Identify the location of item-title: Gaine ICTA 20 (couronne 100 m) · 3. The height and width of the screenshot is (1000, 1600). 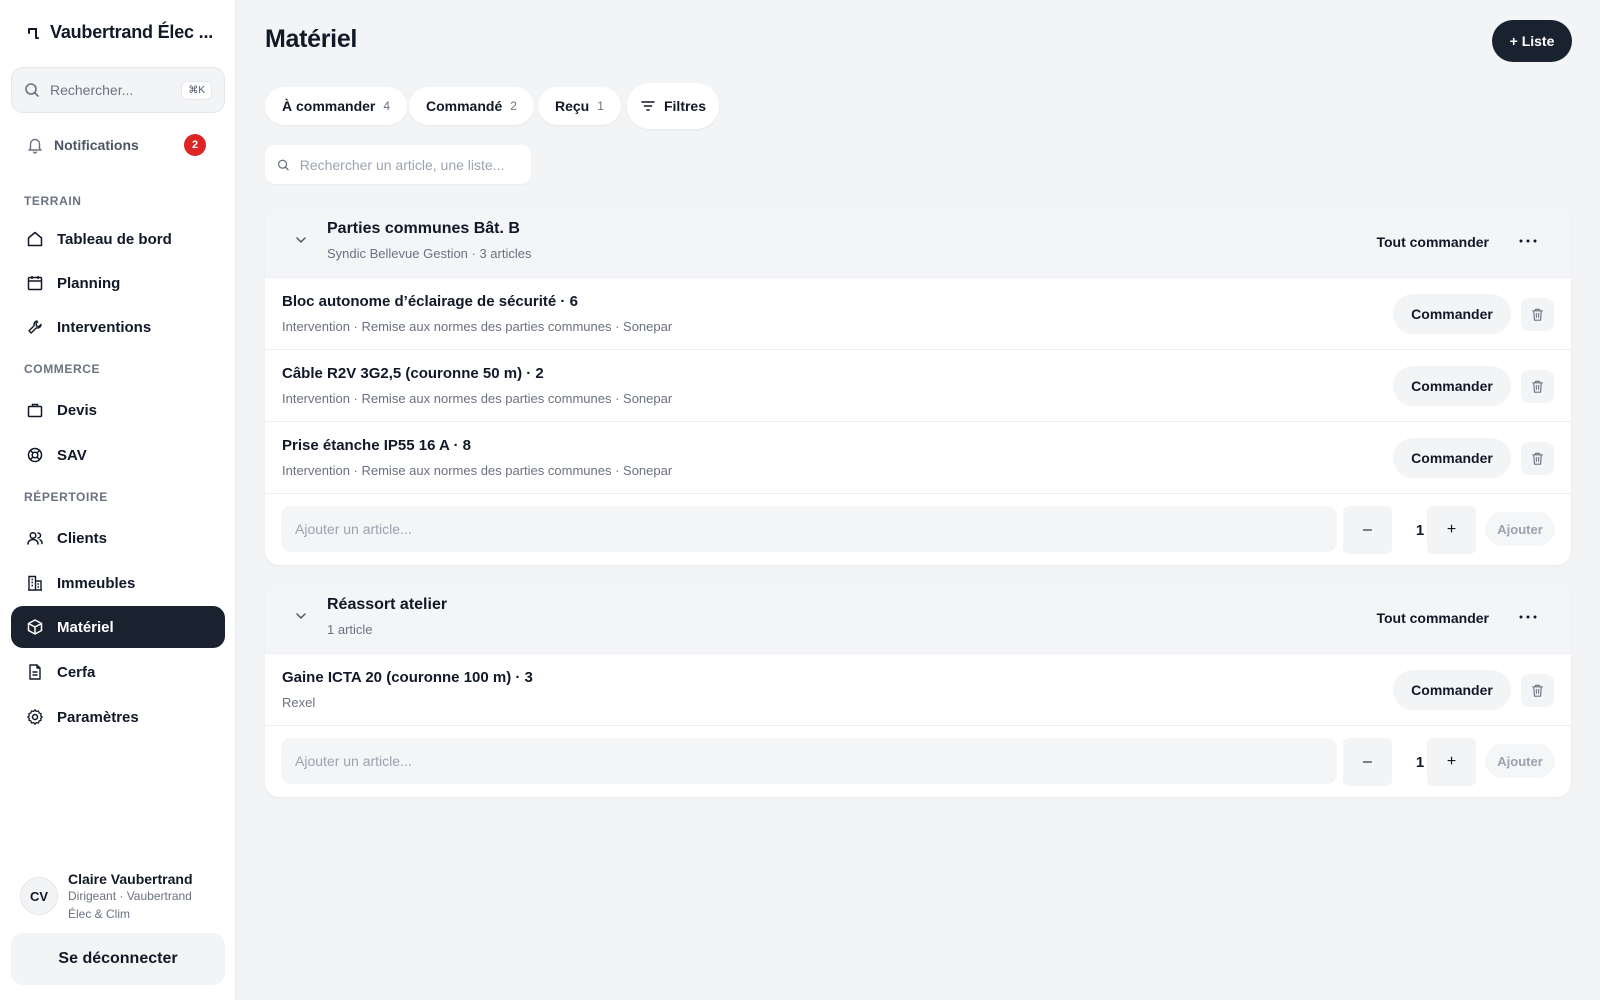
(407, 677).